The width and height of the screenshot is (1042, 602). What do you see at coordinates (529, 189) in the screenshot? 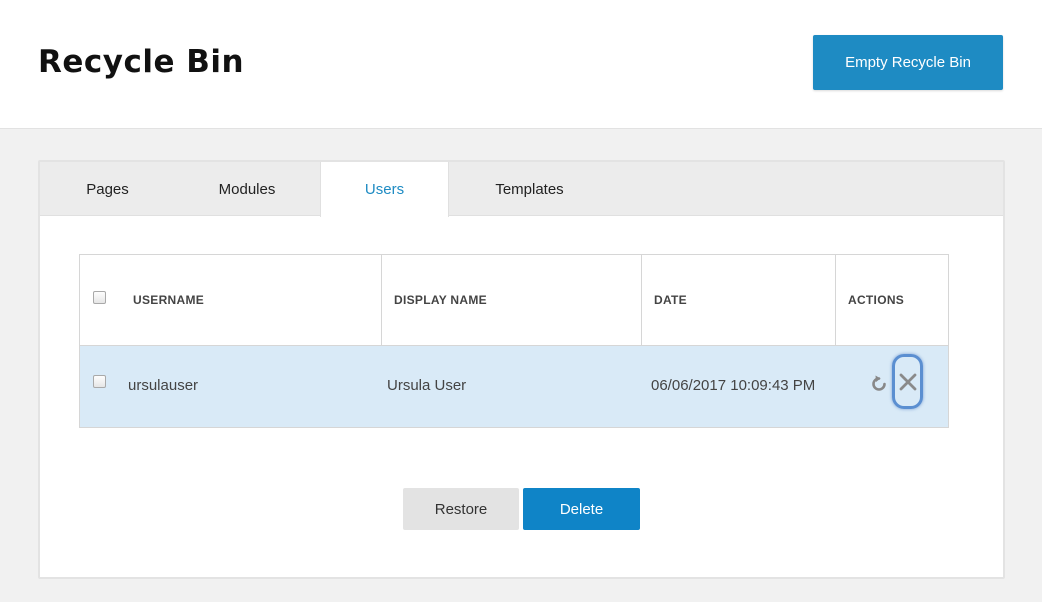
I see `tab-templates: Templates` at bounding box center [529, 189].